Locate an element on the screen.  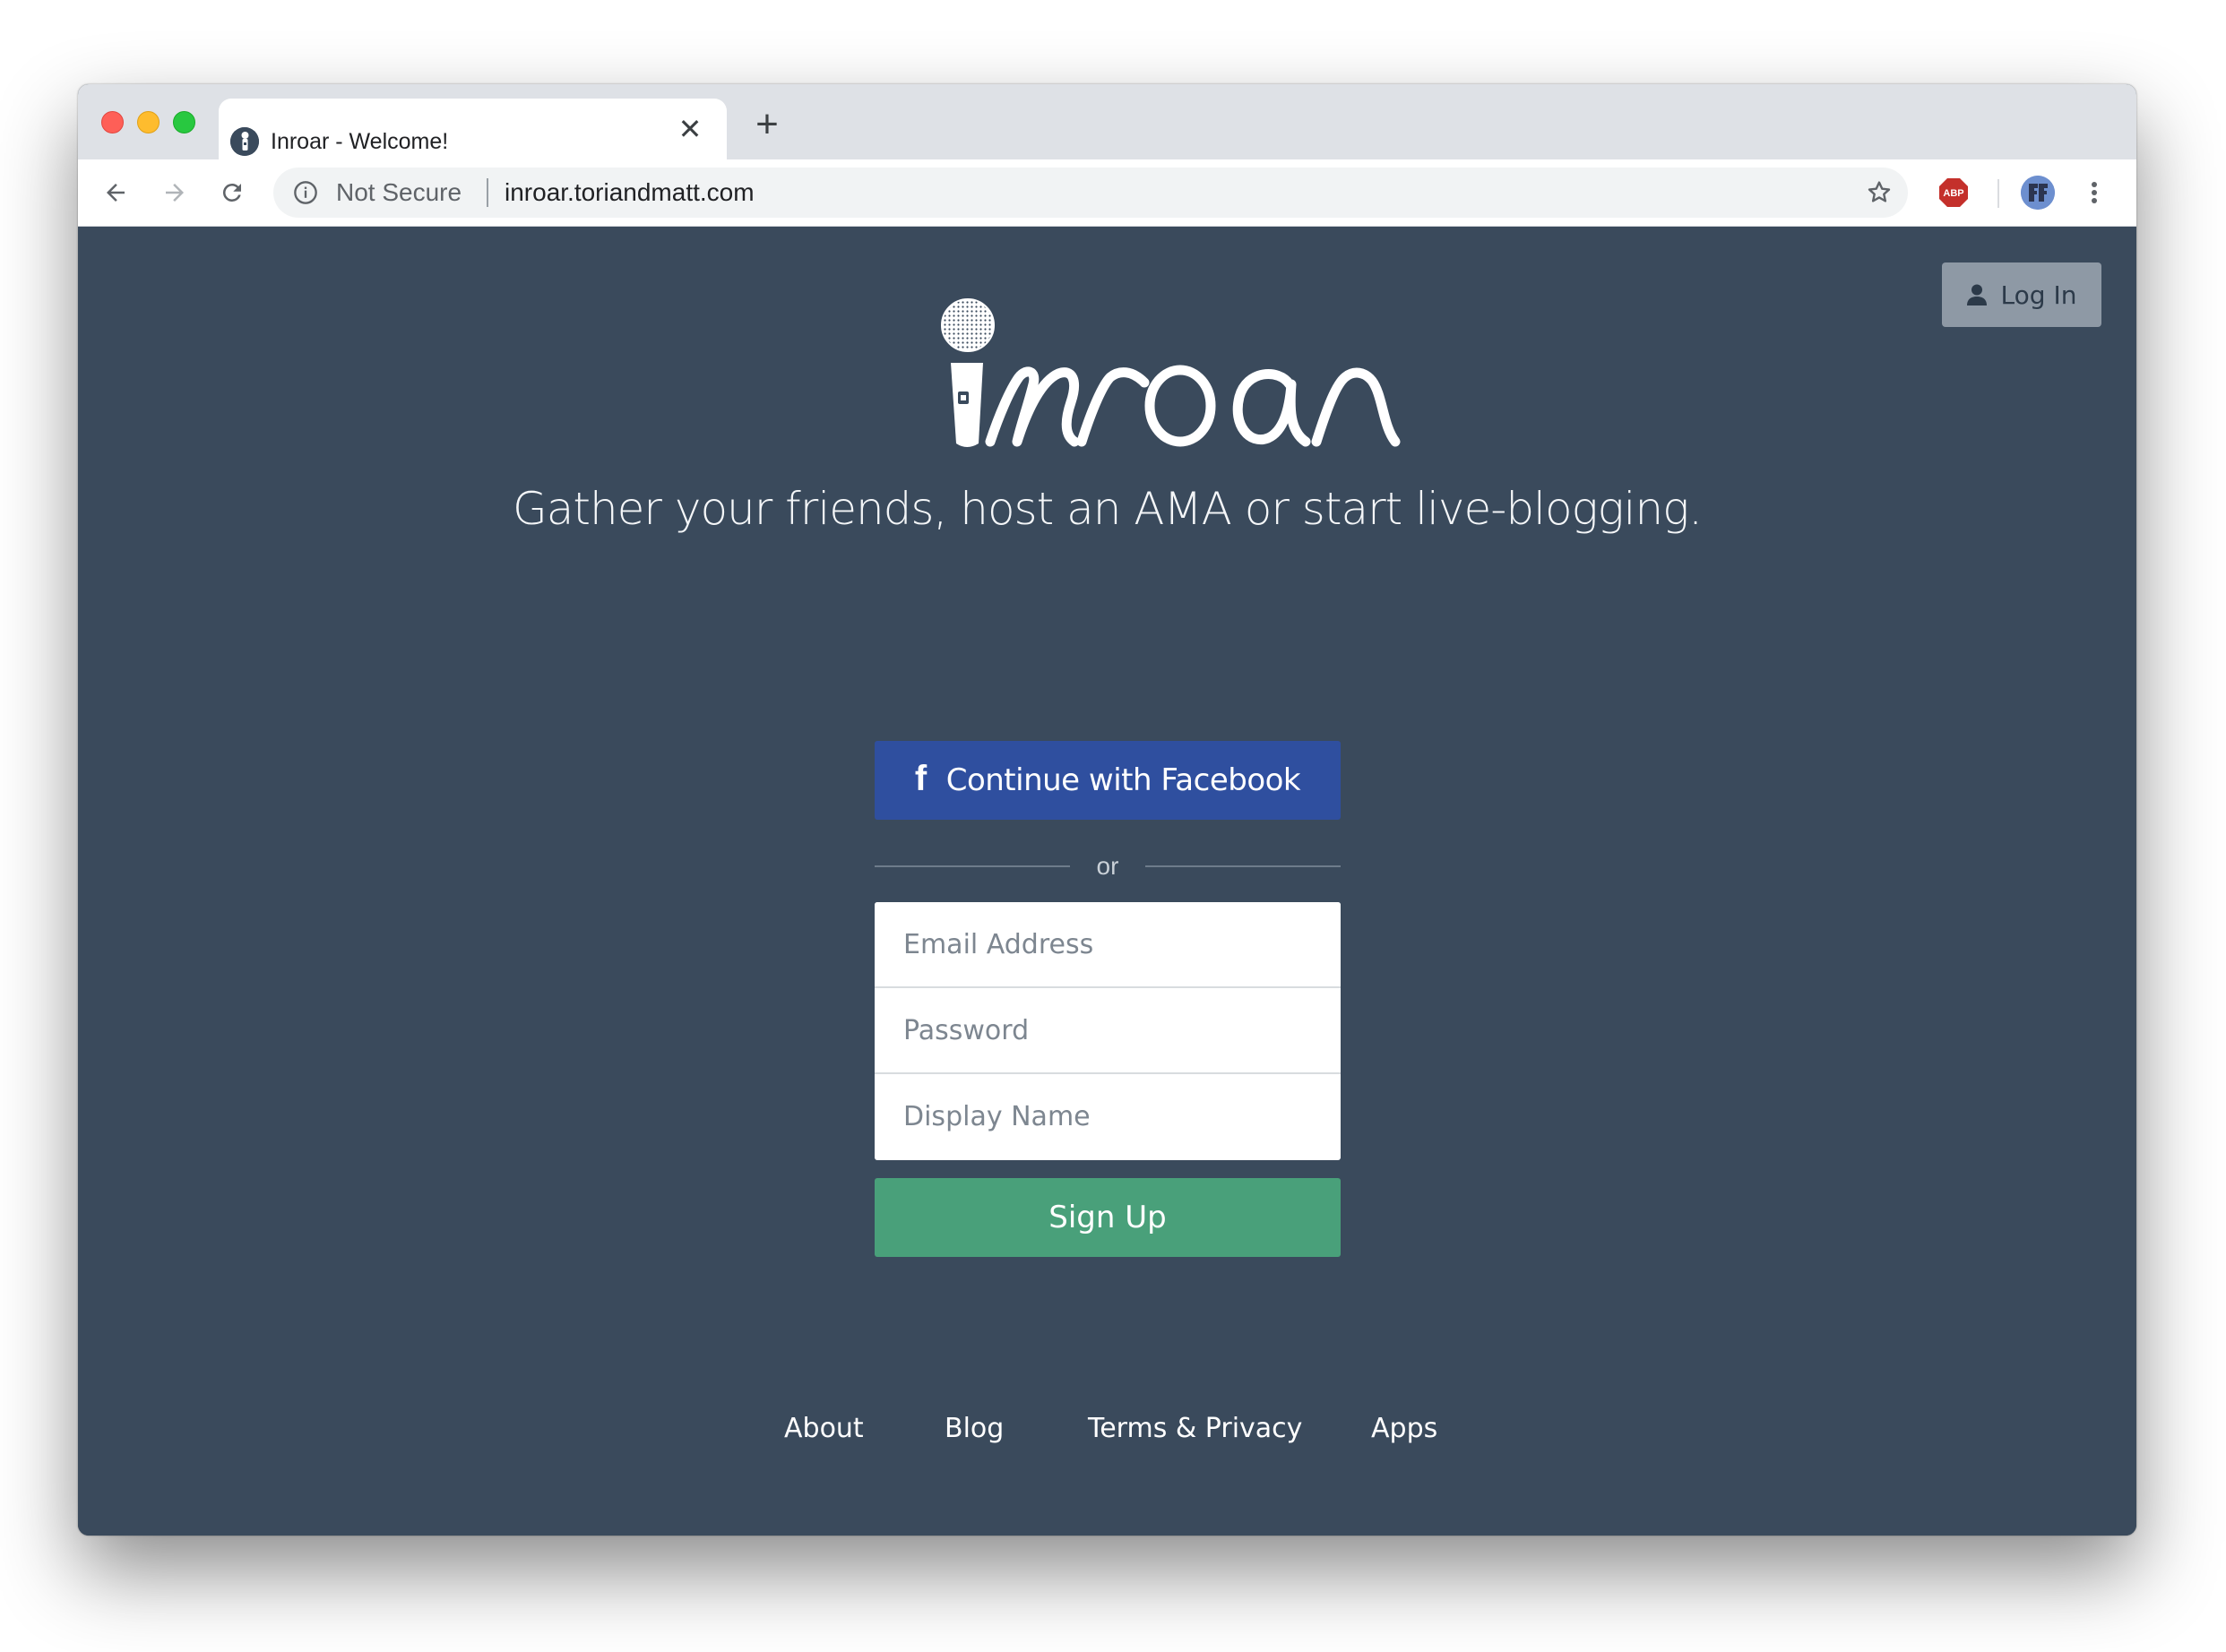
info-icon is located at coordinates (305, 193).